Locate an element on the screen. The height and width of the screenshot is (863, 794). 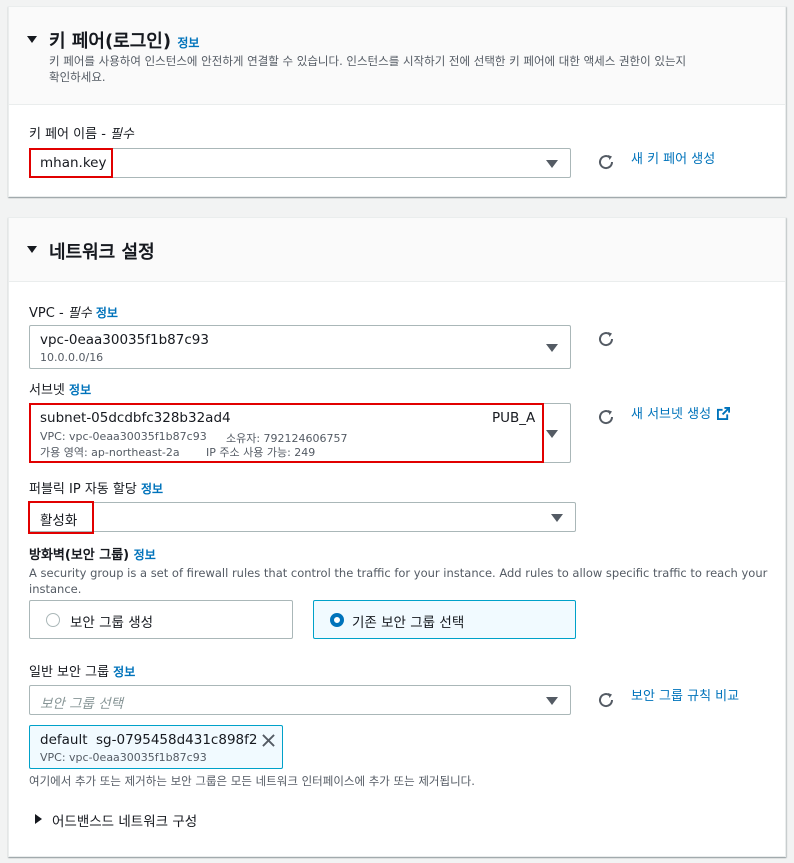
external-link-icon is located at coordinates (724, 413).